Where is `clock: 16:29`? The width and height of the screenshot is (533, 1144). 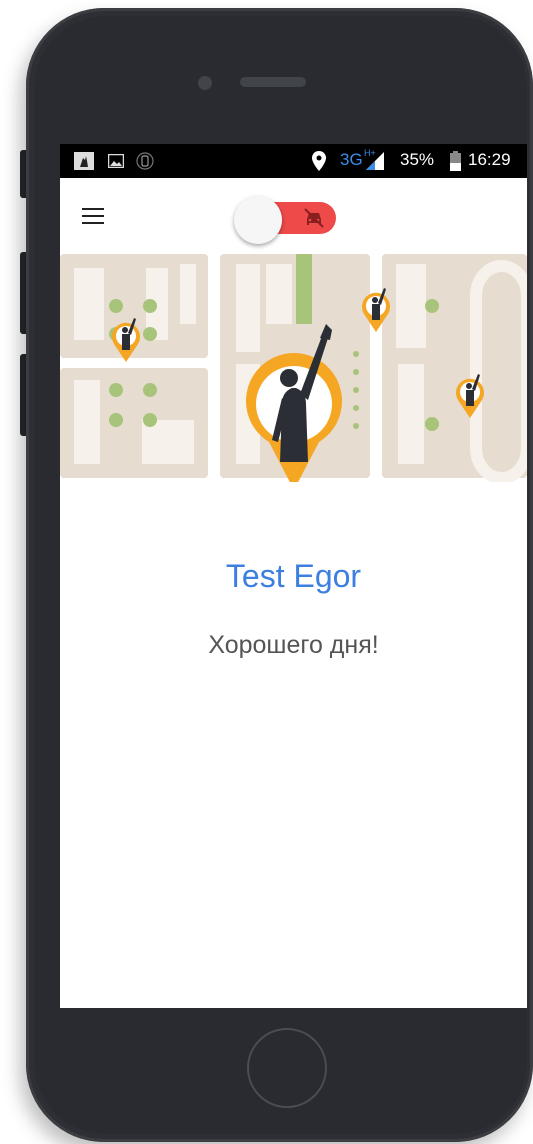
clock: 16:29 is located at coordinates (489, 159).